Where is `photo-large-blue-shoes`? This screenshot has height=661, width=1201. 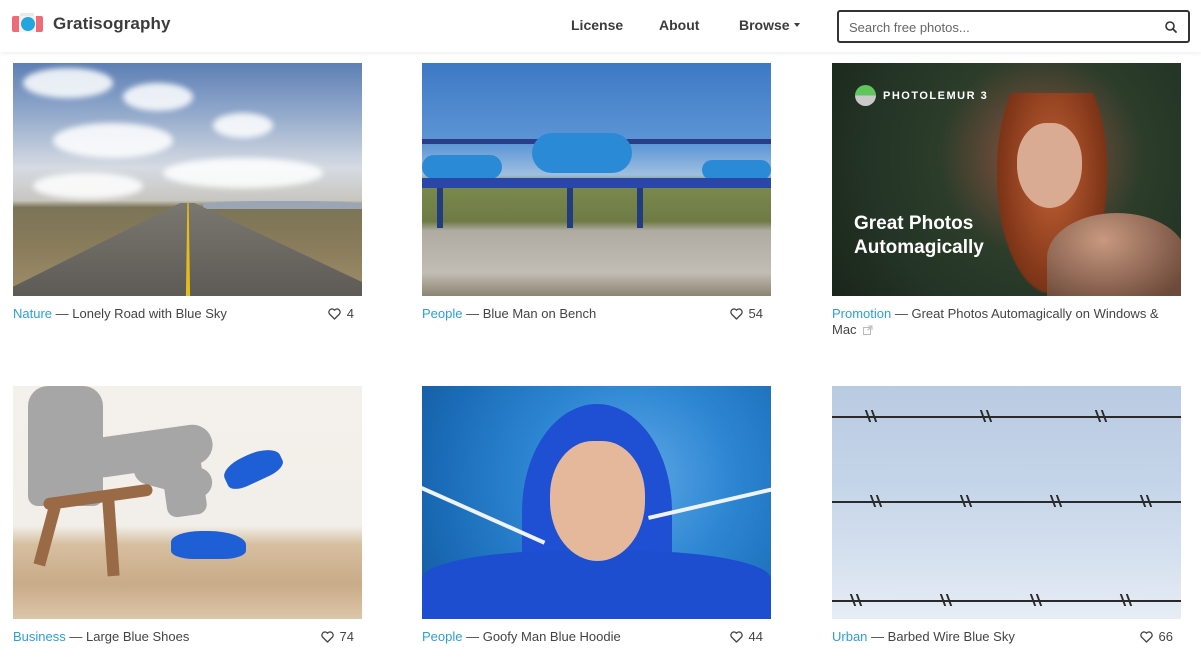 photo-large-blue-shoes is located at coordinates (187, 502).